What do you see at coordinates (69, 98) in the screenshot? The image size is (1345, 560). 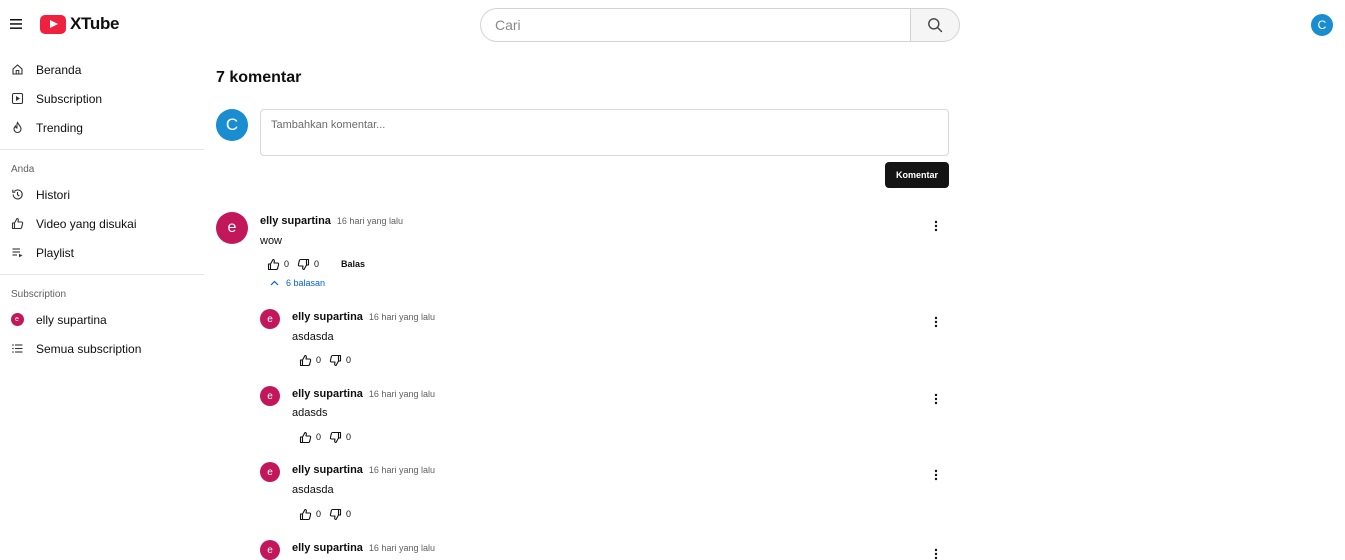 I see `sidebar-item-label: Subscription` at bounding box center [69, 98].